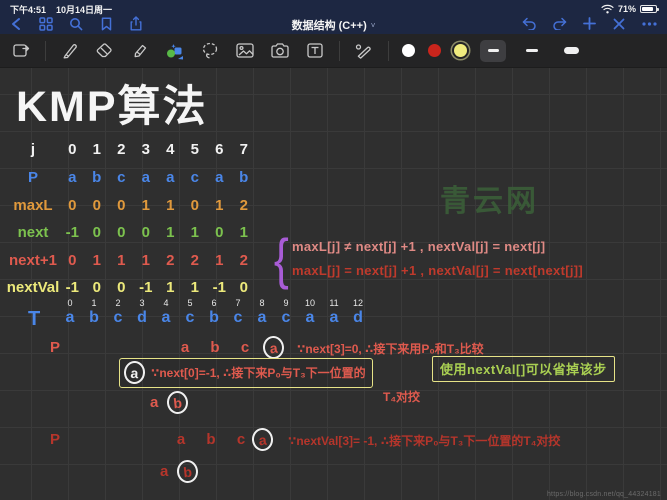 This screenshot has width=667, height=500. What do you see at coordinates (33, 205) in the screenshot?
I see `row-label: maxL` at bounding box center [33, 205].